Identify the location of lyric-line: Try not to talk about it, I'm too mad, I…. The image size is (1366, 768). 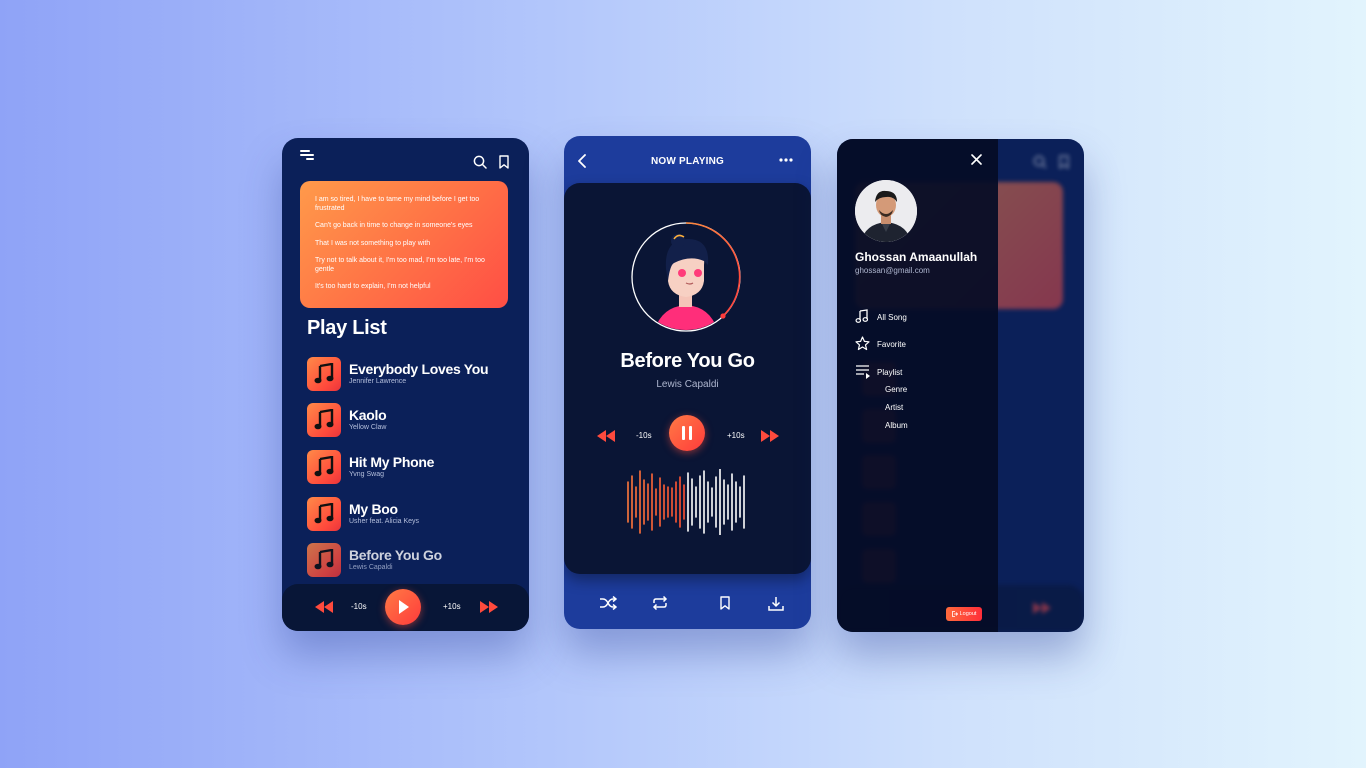
(400, 265).